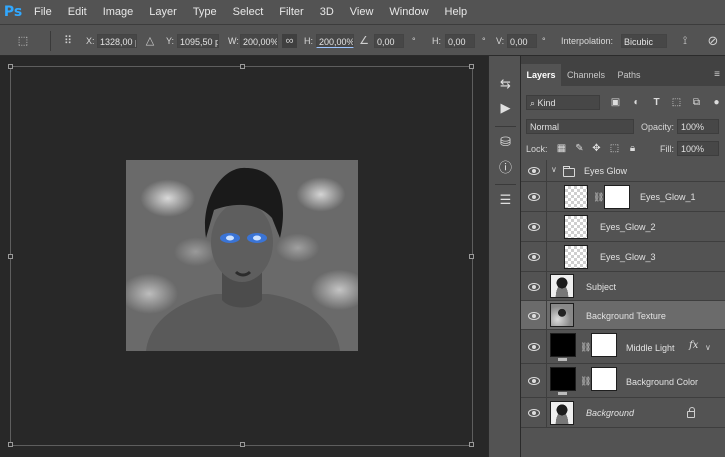 Image resolution: width=725 pixels, height=457 pixels. I want to click on layer-name: Background Color, so click(662, 382).